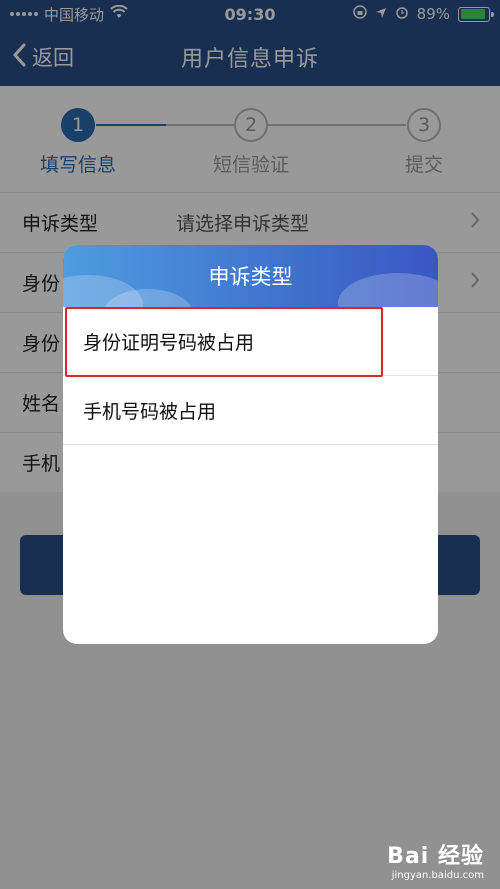  What do you see at coordinates (250, 410) in the screenshot?
I see `option-phone-occupied: 手机号码被占用` at bounding box center [250, 410].